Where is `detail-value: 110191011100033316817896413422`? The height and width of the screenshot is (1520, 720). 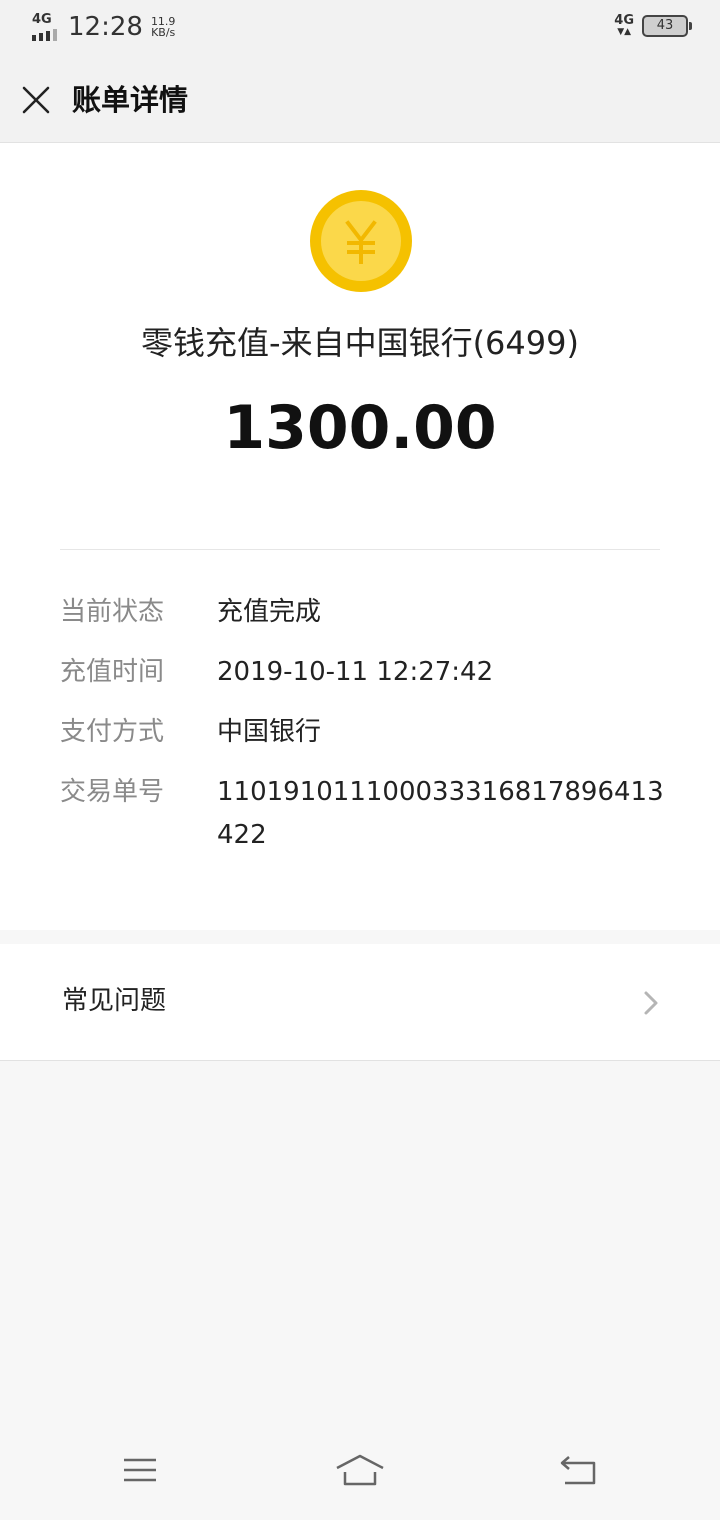
detail-value: 110191011100033316817896413422 is located at coordinates (440, 813).